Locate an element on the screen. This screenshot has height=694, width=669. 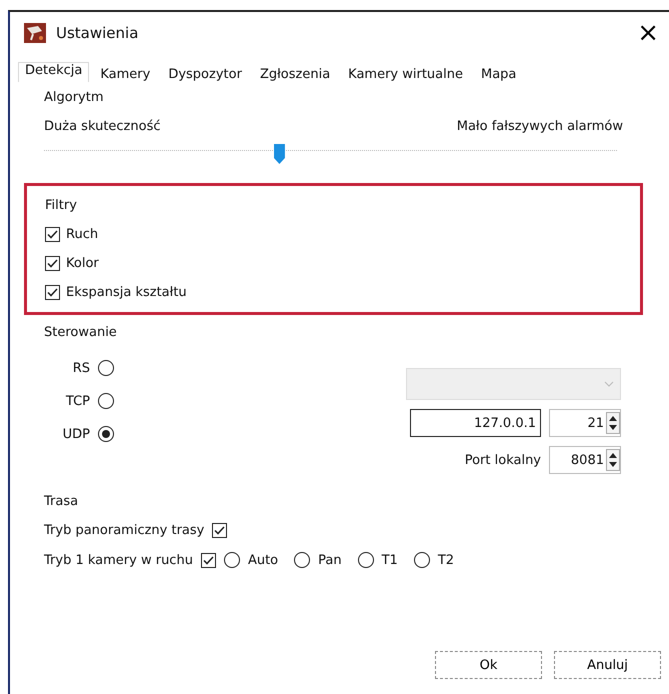
address-field: 127.0.0.1 is located at coordinates (475, 423).